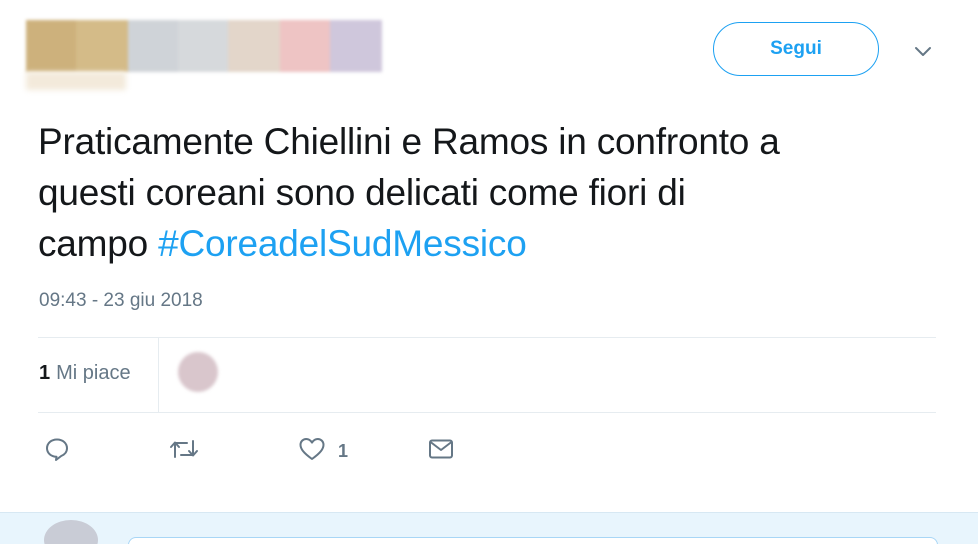 This screenshot has height=544, width=978. Describe the element at coordinates (533, 540) in the screenshot. I see `reply-input` at that location.